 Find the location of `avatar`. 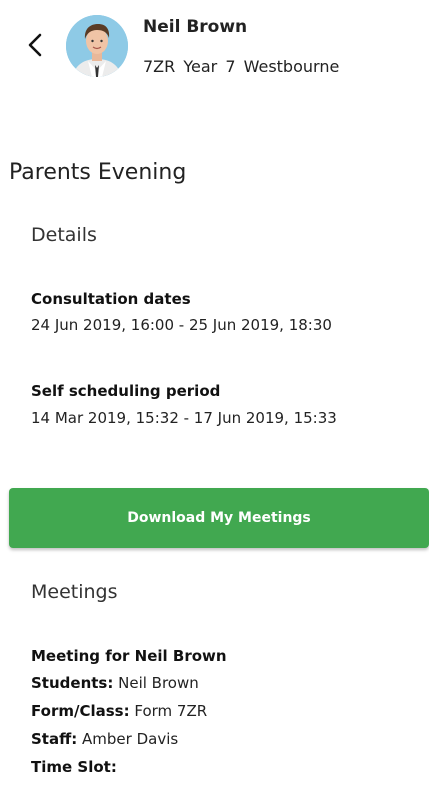

avatar is located at coordinates (97, 46).